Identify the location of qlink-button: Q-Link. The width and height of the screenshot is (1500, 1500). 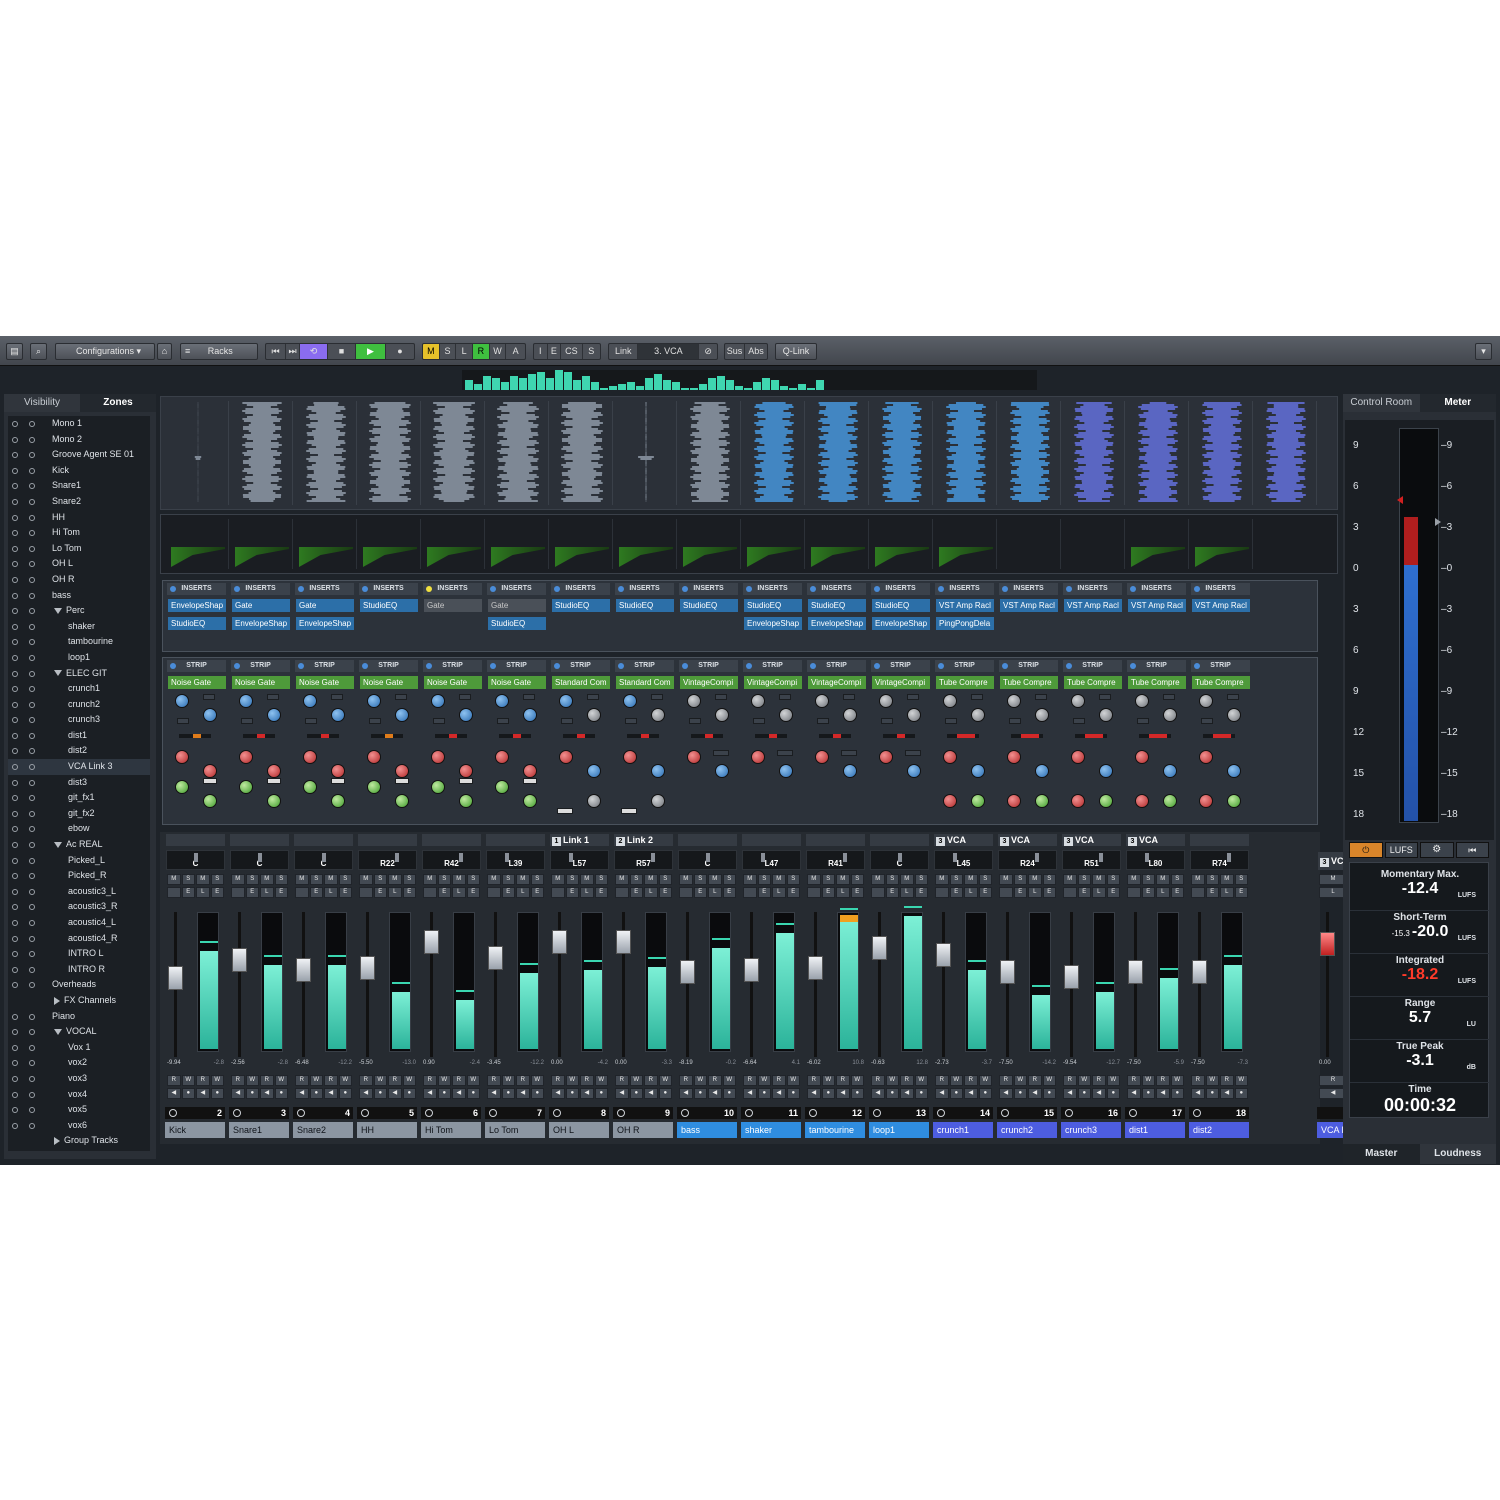
(796, 351).